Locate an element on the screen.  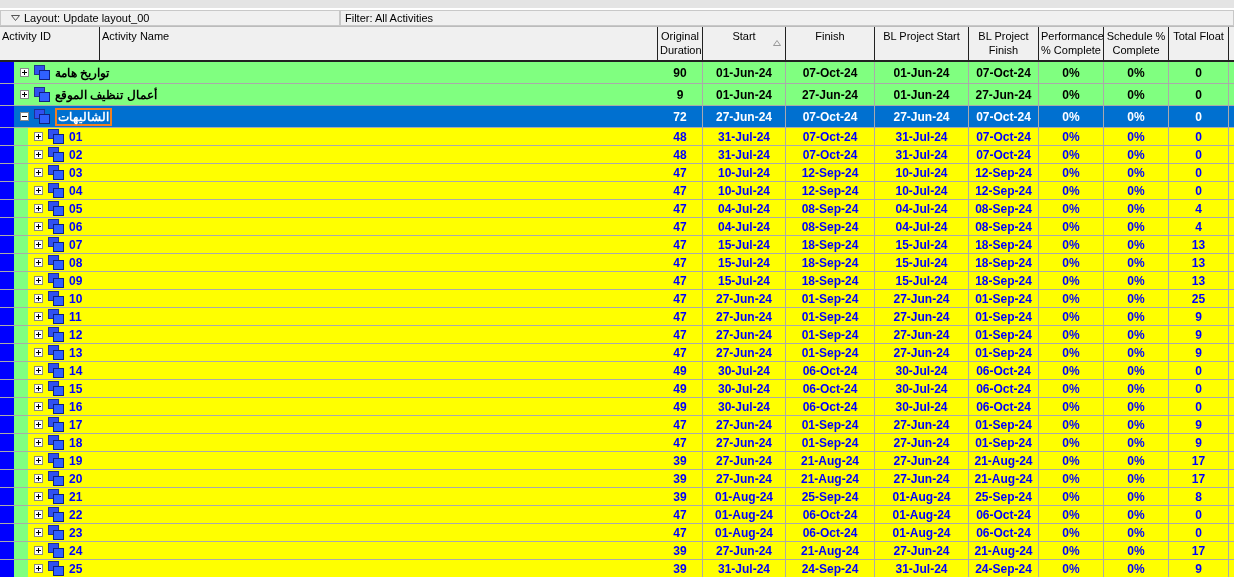
table-row: 11 47 27-Jun-24 01-Sep-24 27-Jun-24 01-Sep-24 0% 0% 9 is located at coordinates (617, 317).